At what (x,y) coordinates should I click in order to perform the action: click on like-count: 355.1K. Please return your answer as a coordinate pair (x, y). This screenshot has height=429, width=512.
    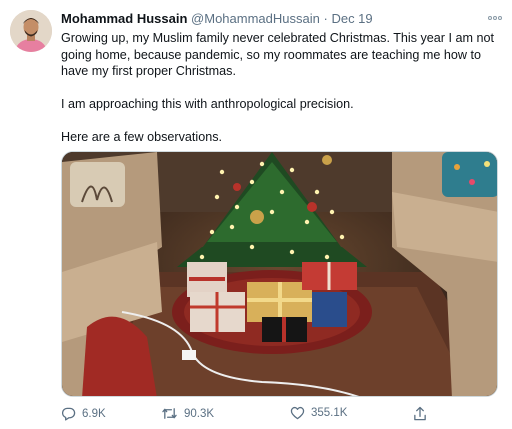
    Looking at the image, I should click on (329, 413).